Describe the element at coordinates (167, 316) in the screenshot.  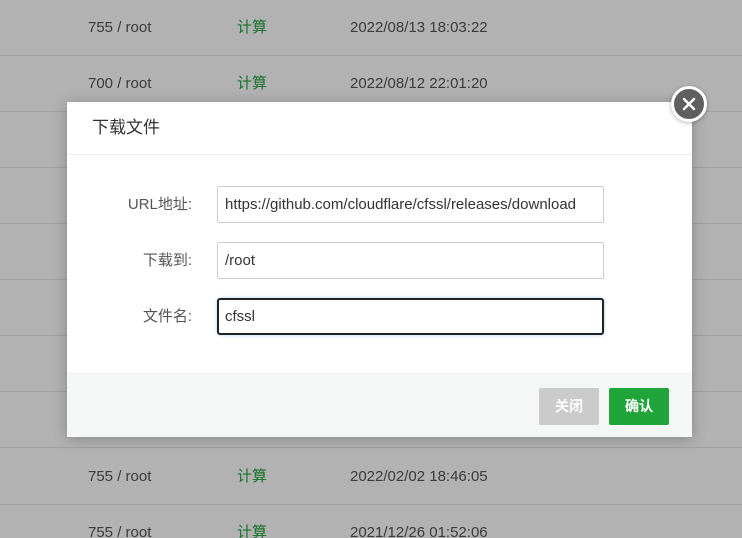
I see `filename-label: 文件名:` at that location.